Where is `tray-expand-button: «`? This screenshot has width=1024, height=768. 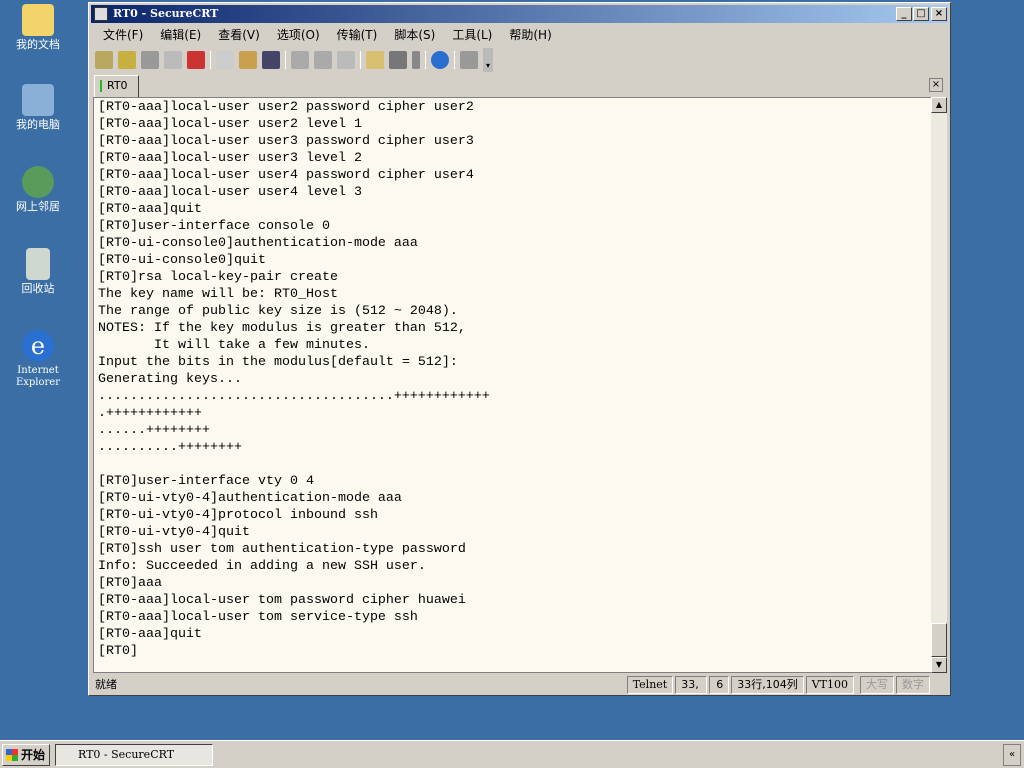
tray-expand-button: « is located at coordinates (1012, 755).